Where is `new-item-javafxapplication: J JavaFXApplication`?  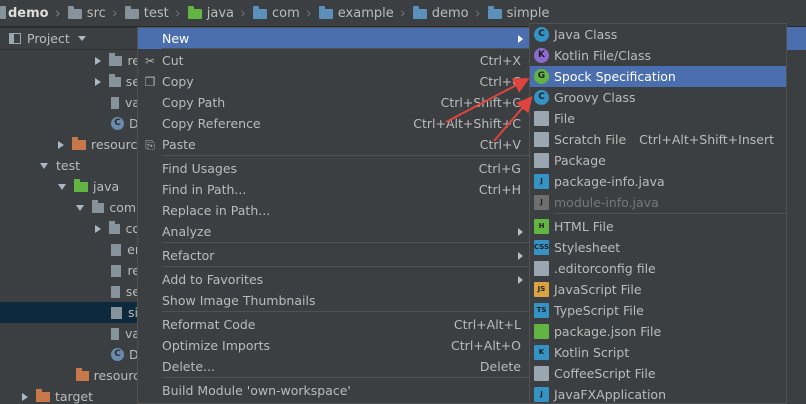
new-item-javafxapplication: J JavaFXApplication is located at coordinates (658, 393).